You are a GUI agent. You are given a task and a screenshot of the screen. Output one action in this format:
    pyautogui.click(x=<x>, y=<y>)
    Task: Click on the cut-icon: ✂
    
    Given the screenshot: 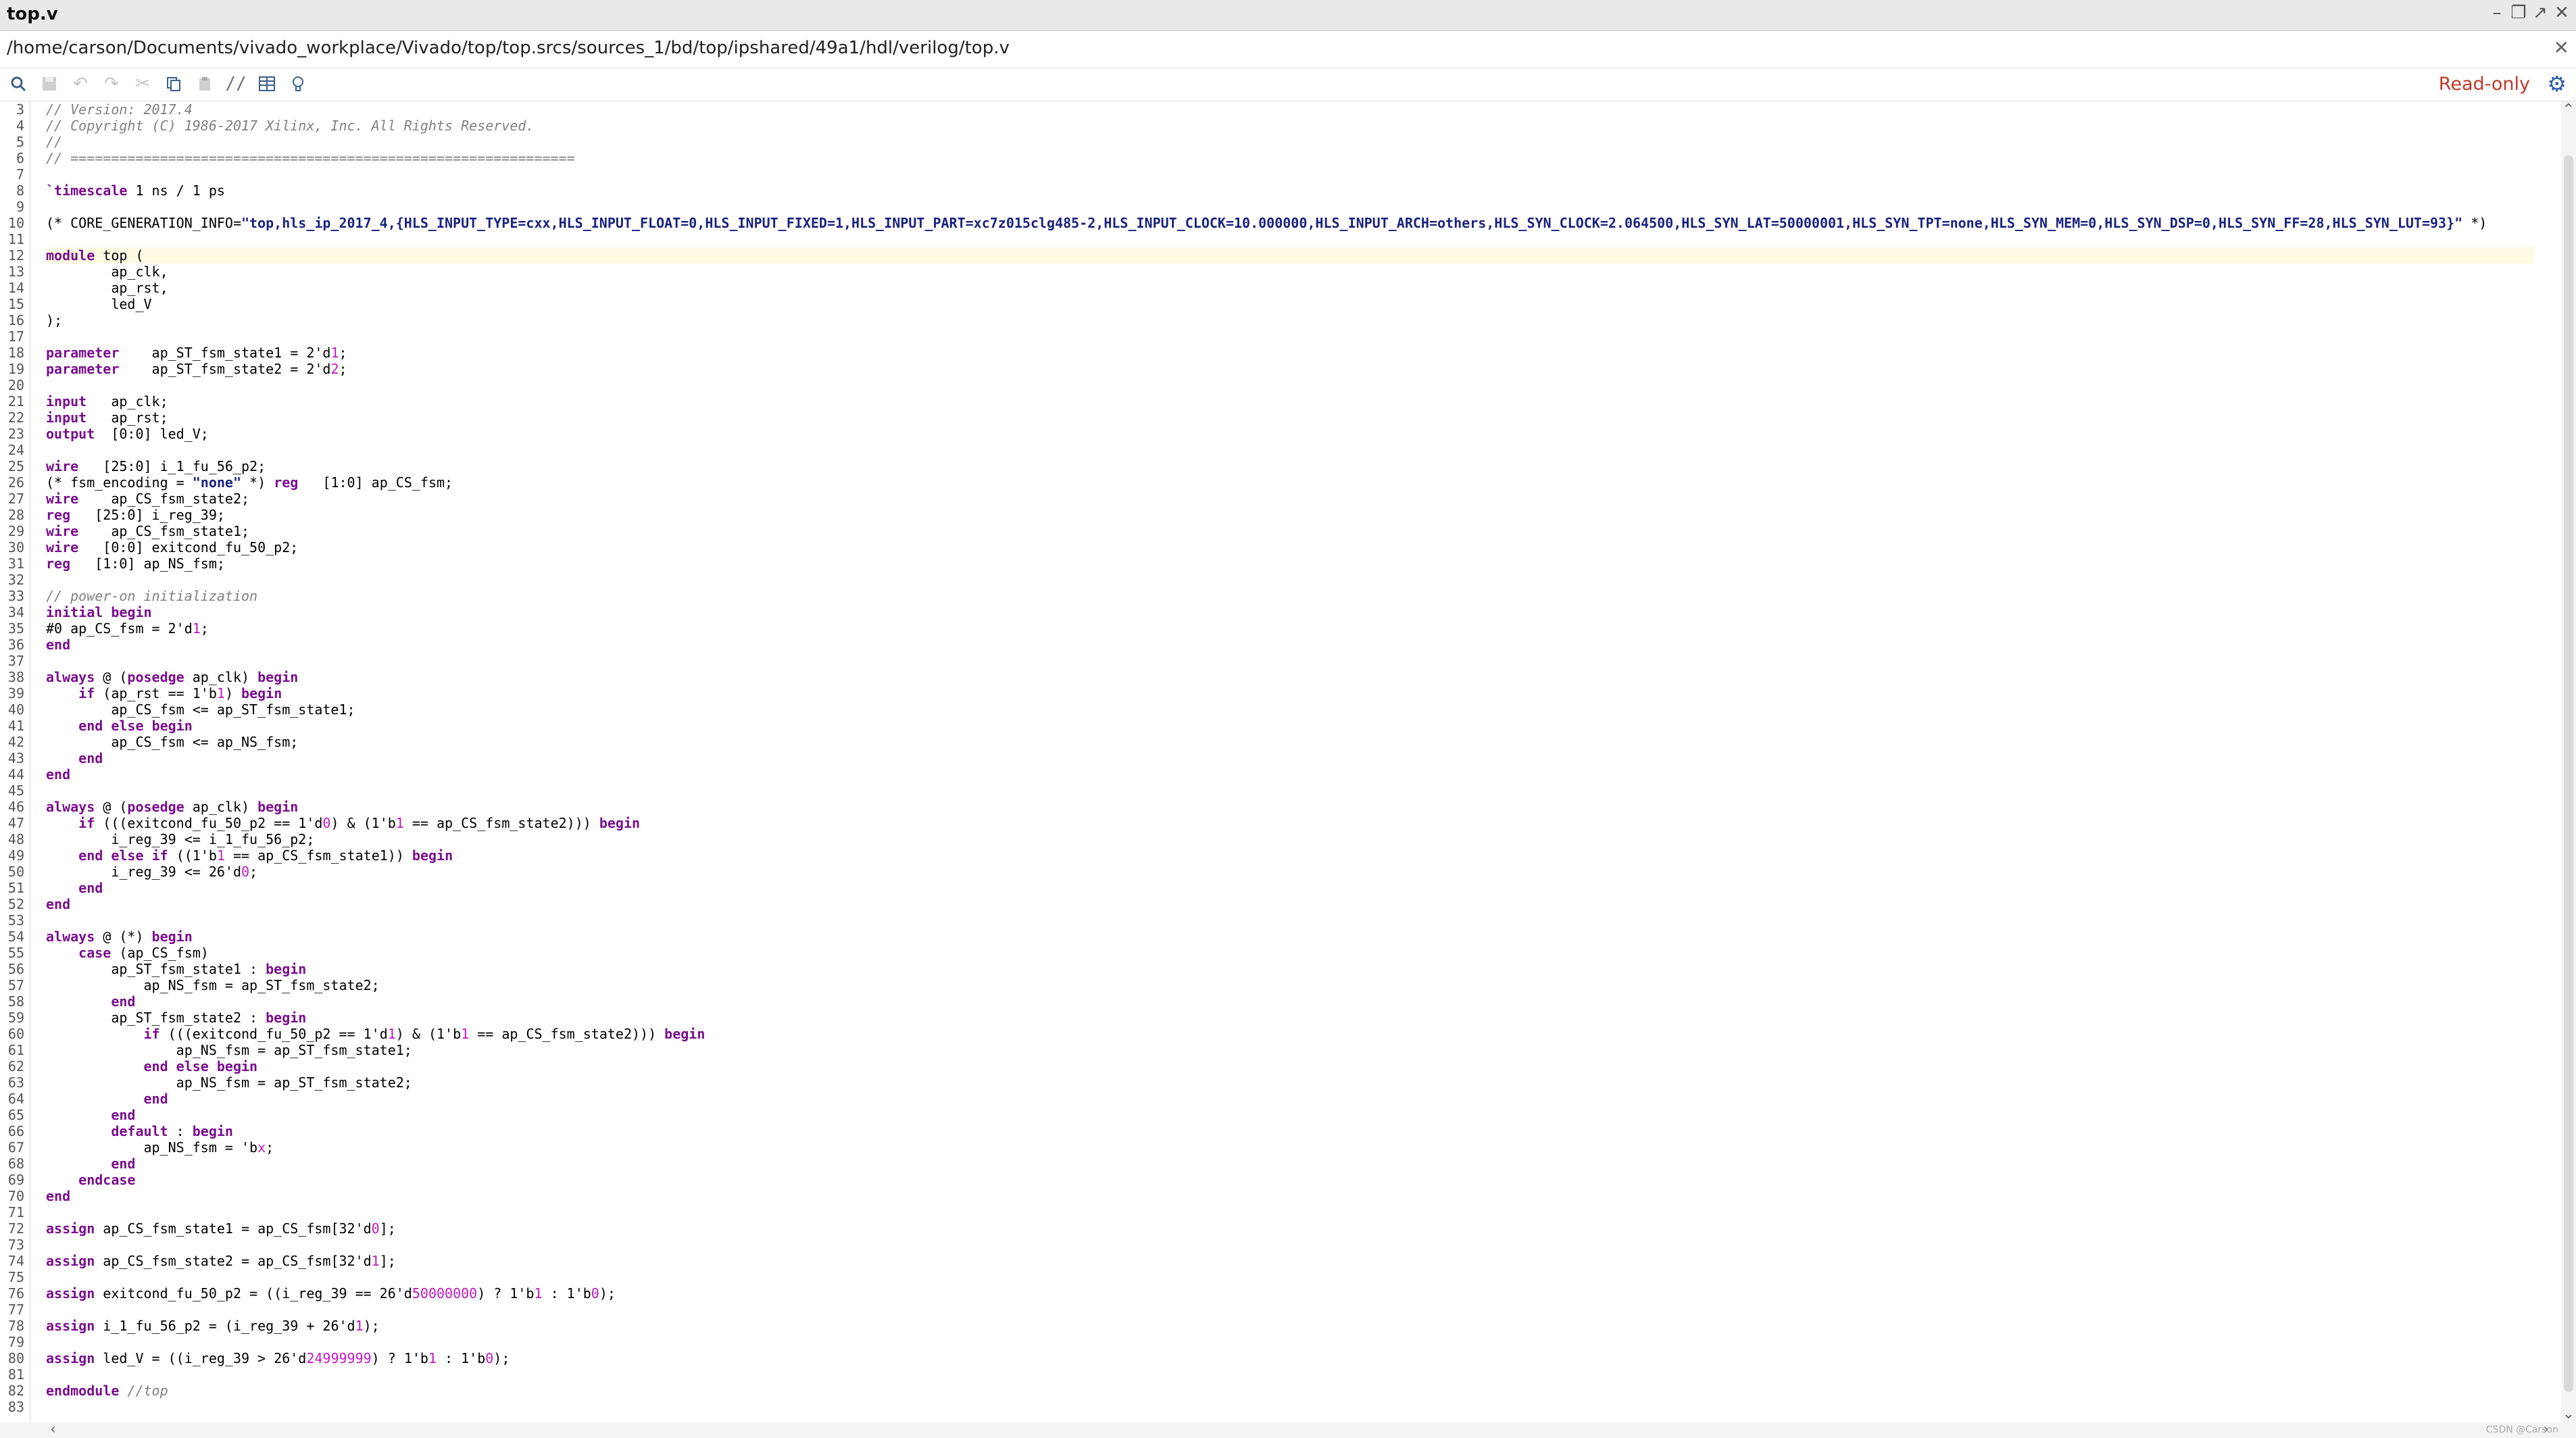 What is the action you would take?
    pyautogui.click(x=142, y=84)
    